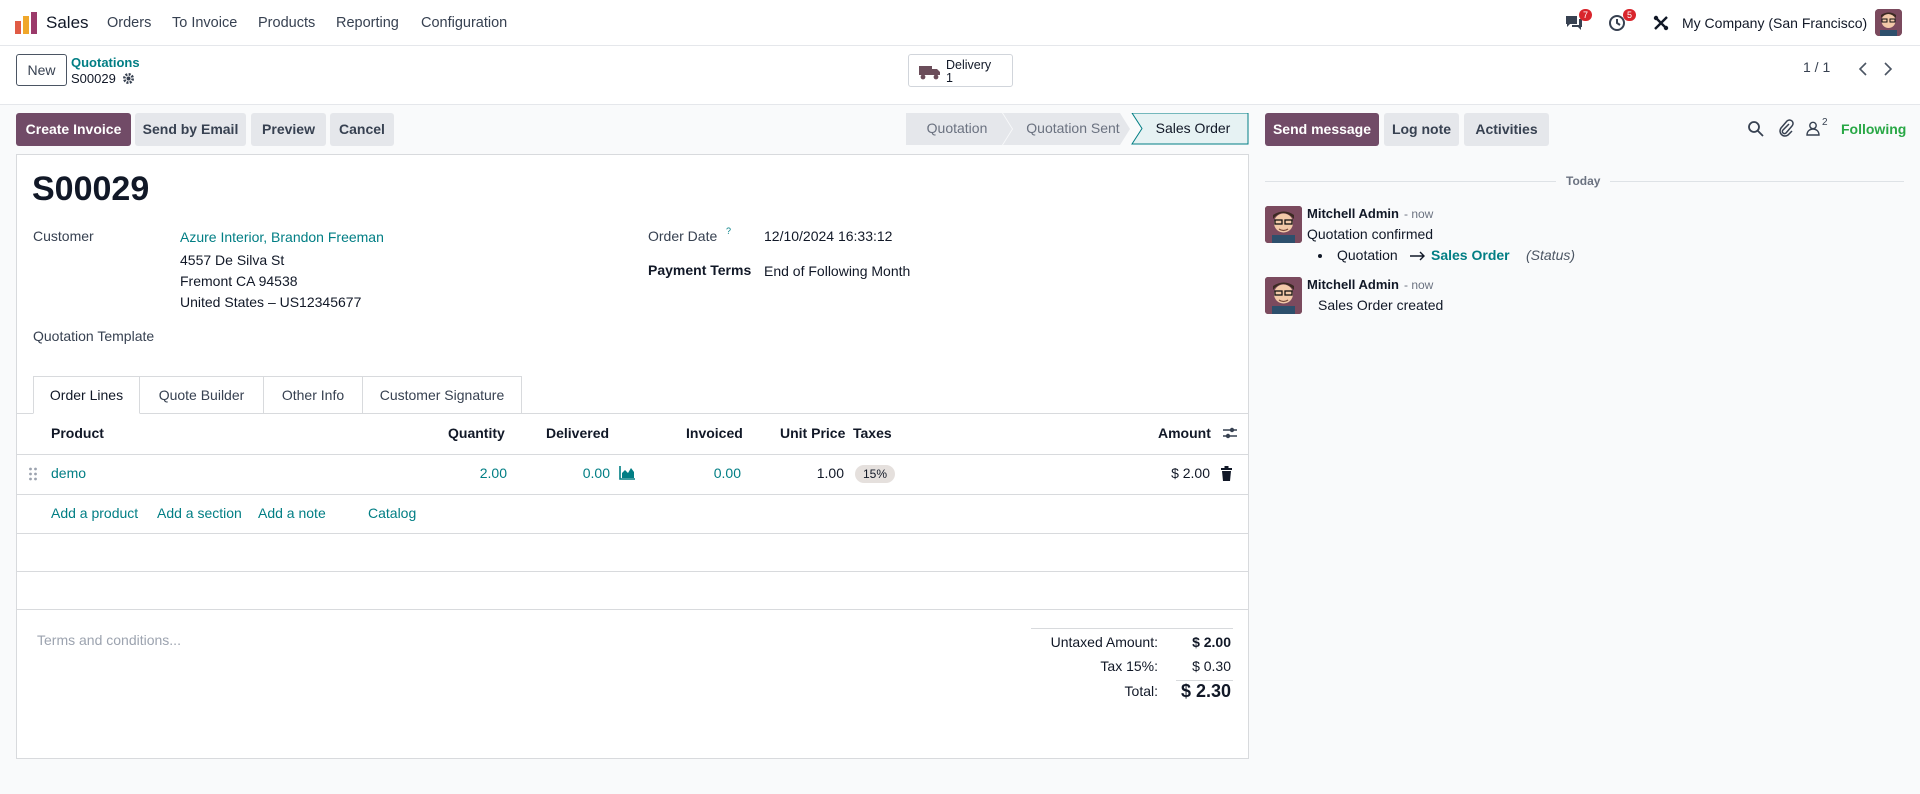 The image size is (1920, 794). Describe the element at coordinates (202, 395) in the screenshot. I see `tab-quote-builder: Quote Builder` at that location.